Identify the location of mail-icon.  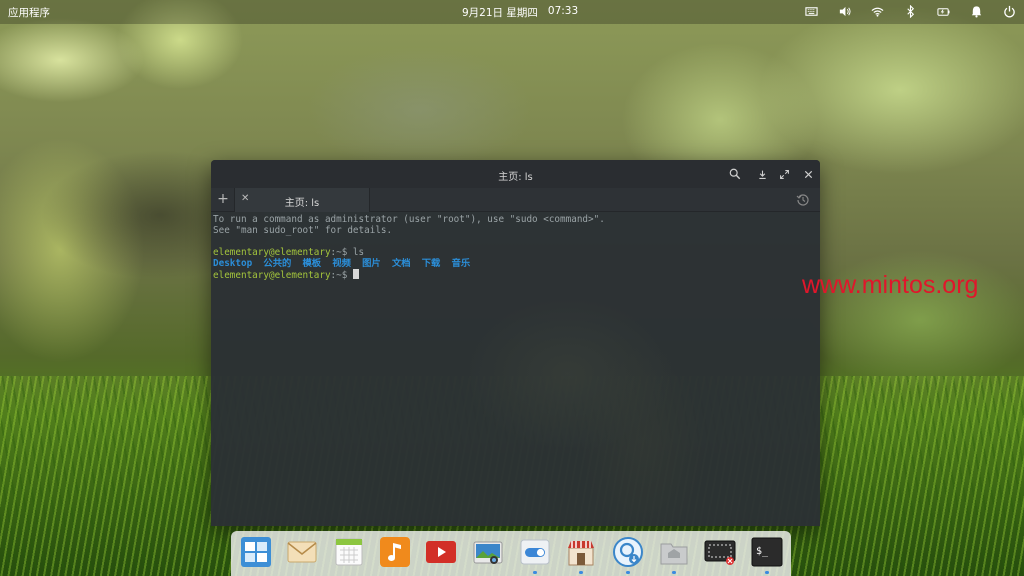
(302, 552).